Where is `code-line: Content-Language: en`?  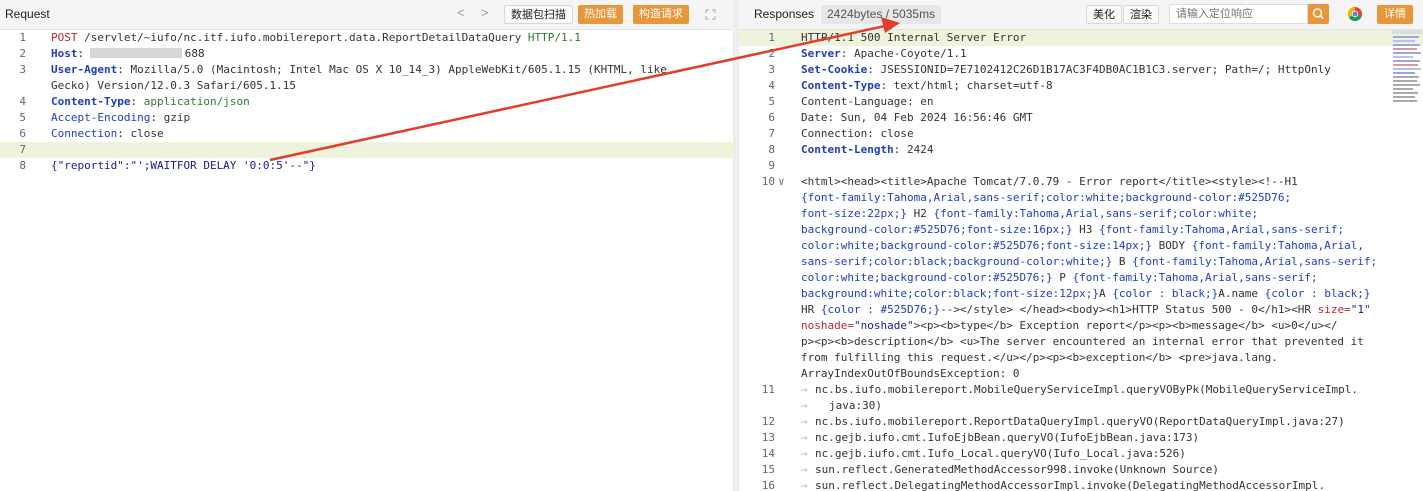 code-line: Content-Language: en is located at coordinates (867, 102).